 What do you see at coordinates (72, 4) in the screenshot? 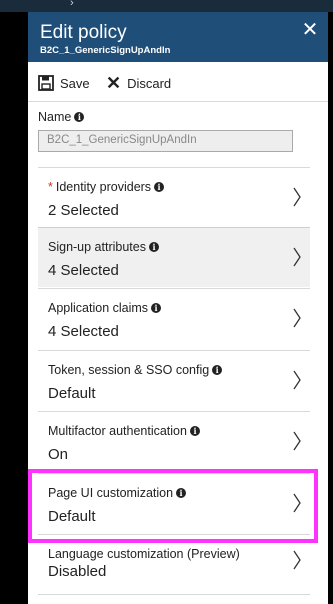
I see `chevron-right-icon: ›` at bounding box center [72, 4].